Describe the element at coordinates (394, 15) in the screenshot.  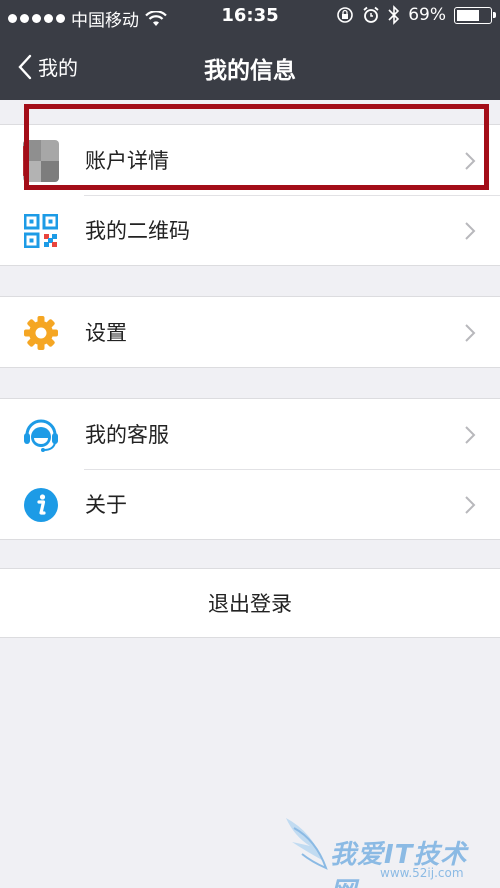
I see `bluetooth-icon` at that location.